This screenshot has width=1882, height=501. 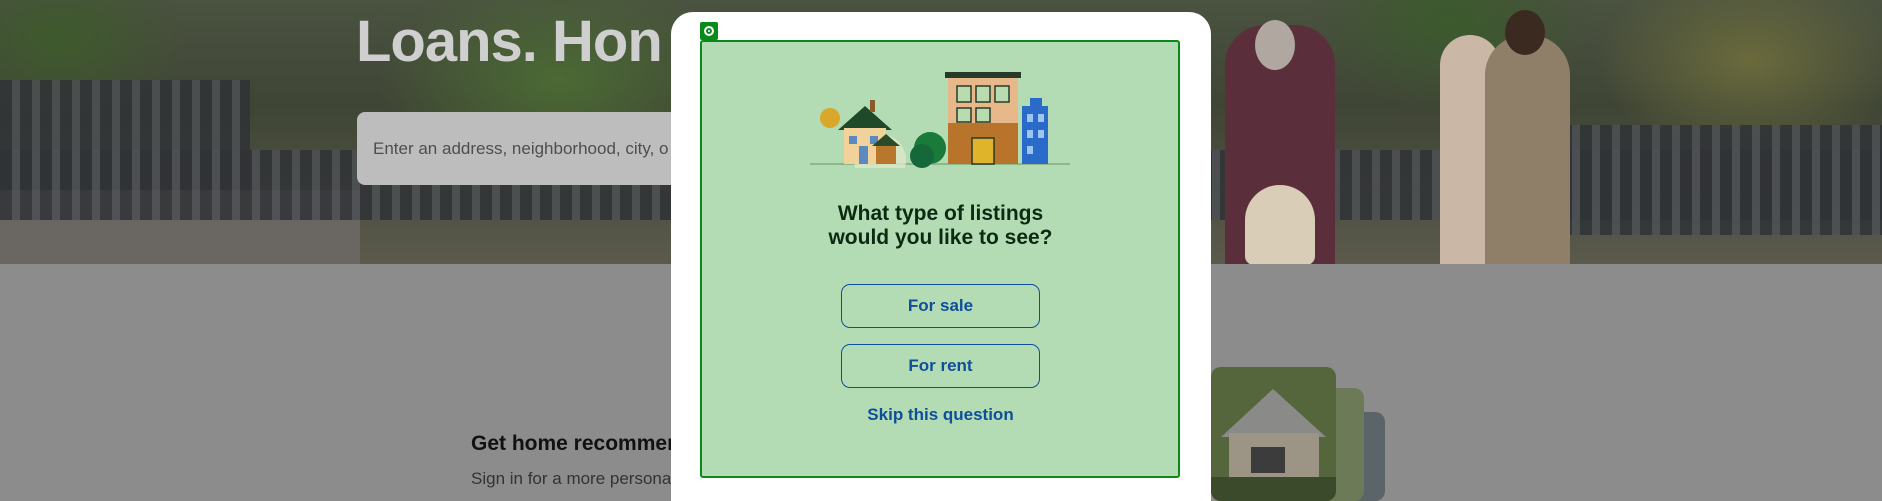 What do you see at coordinates (940, 415) in the screenshot?
I see `skip-question-link: Skip this question` at bounding box center [940, 415].